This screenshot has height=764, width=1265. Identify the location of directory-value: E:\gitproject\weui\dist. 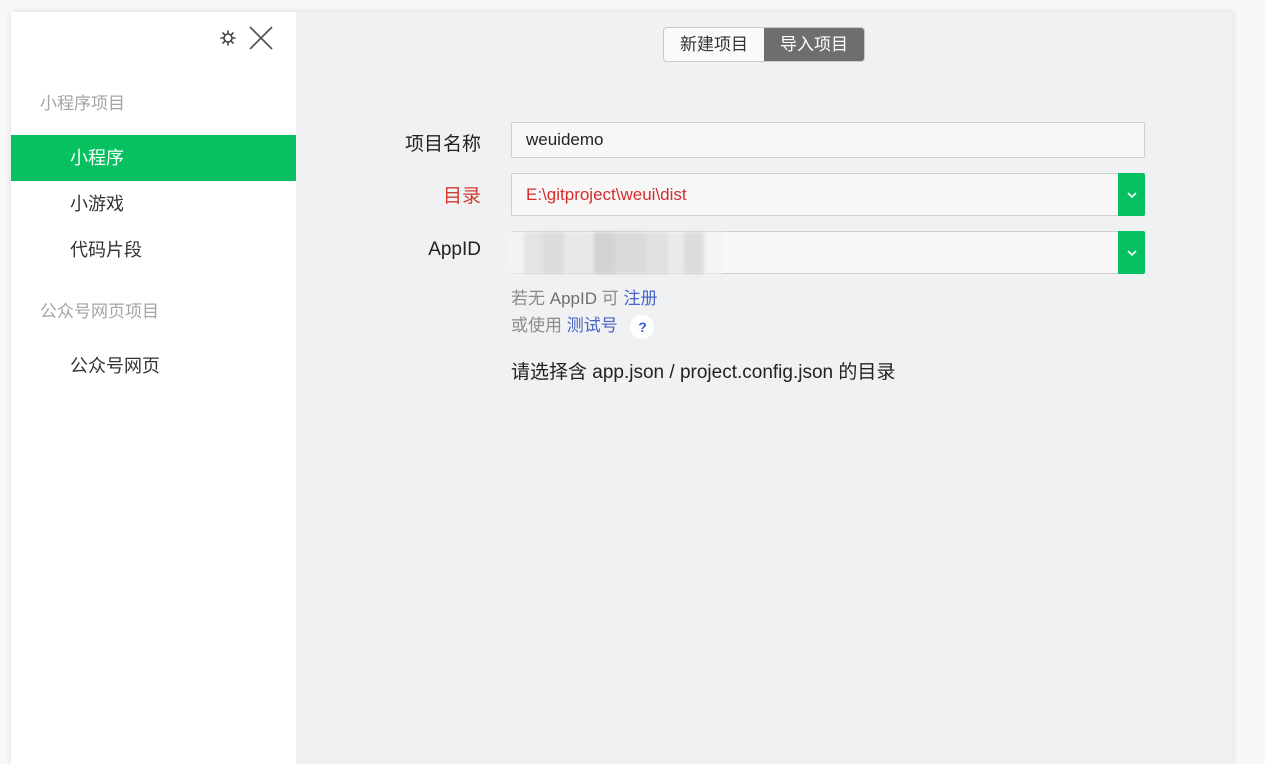
(606, 194).